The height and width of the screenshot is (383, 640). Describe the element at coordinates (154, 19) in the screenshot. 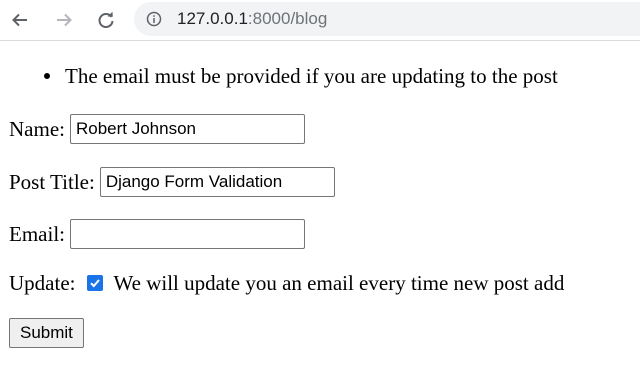

I see `info-icon` at that location.